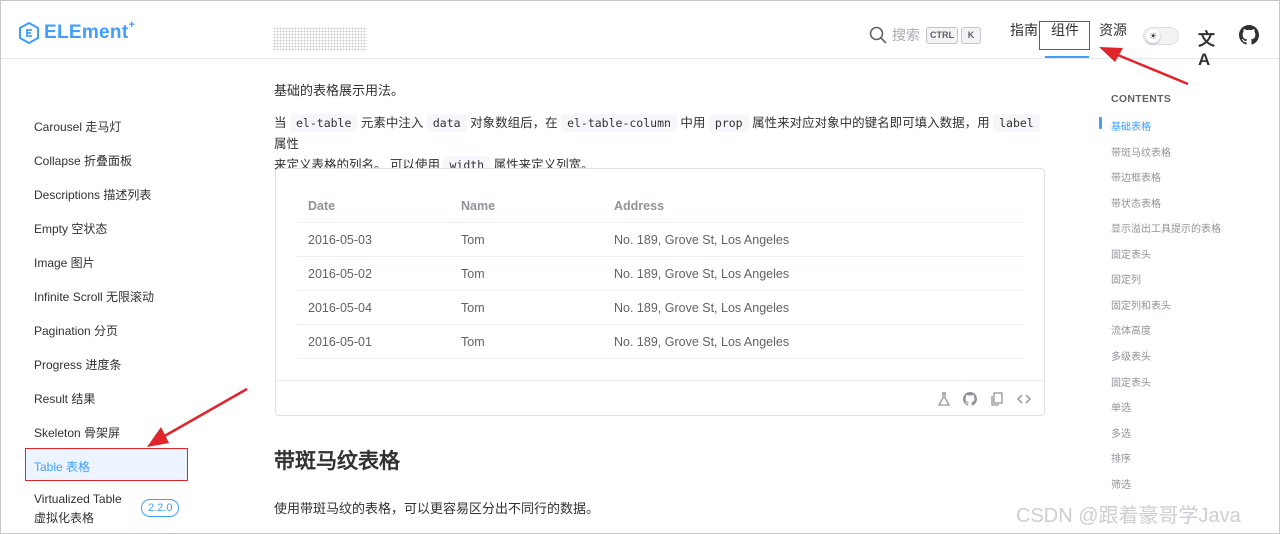  What do you see at coordinates (1016, 123) in the screenshot?
I see `code-label: label` at bounding box center [1016, 123].